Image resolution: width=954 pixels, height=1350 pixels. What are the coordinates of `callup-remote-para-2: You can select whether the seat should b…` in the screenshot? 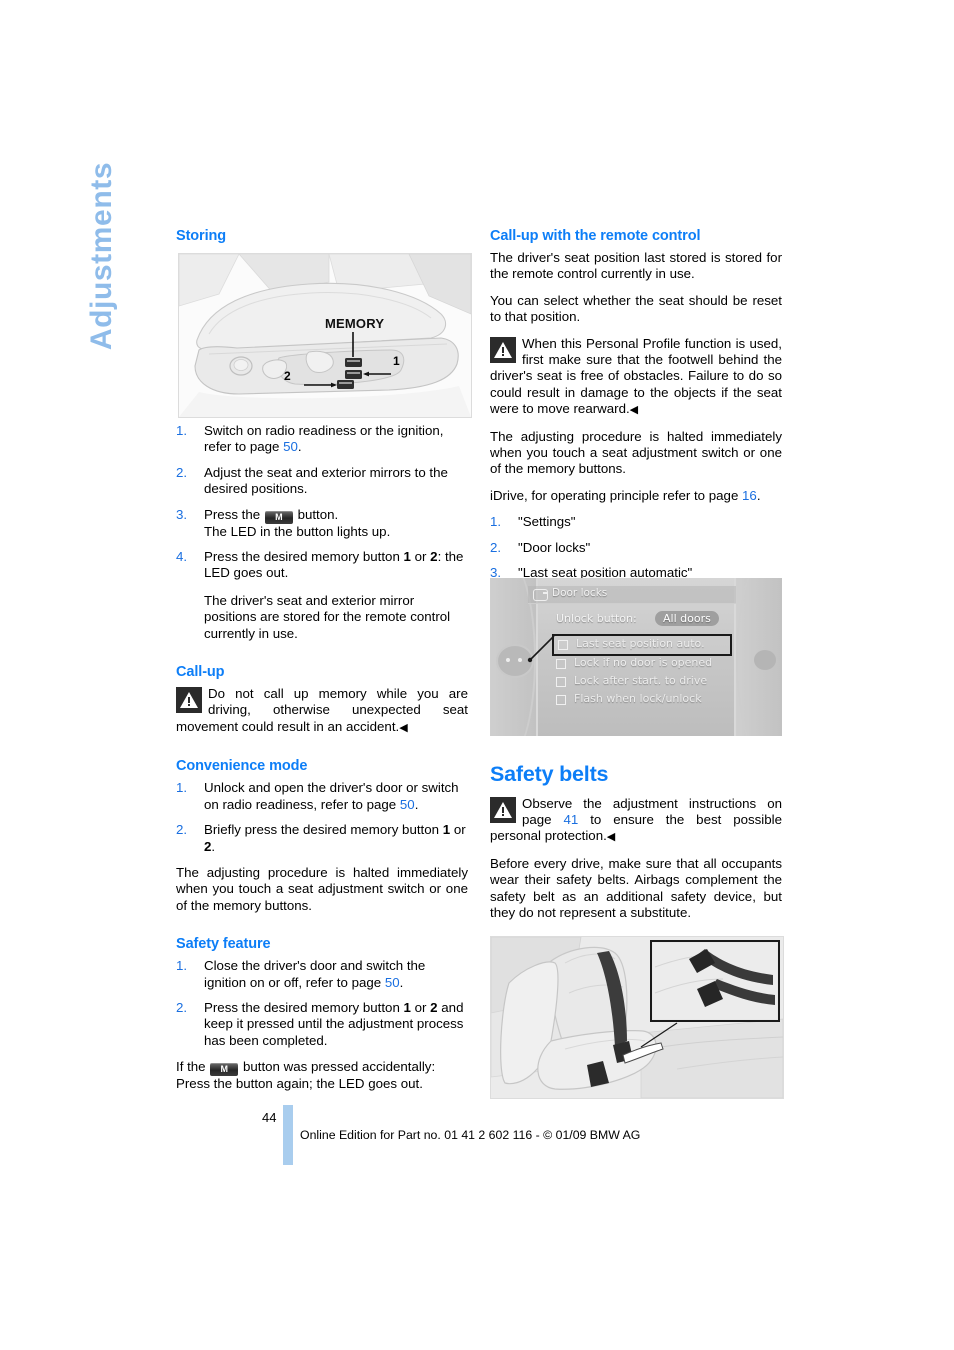 It's located at (636, 308).